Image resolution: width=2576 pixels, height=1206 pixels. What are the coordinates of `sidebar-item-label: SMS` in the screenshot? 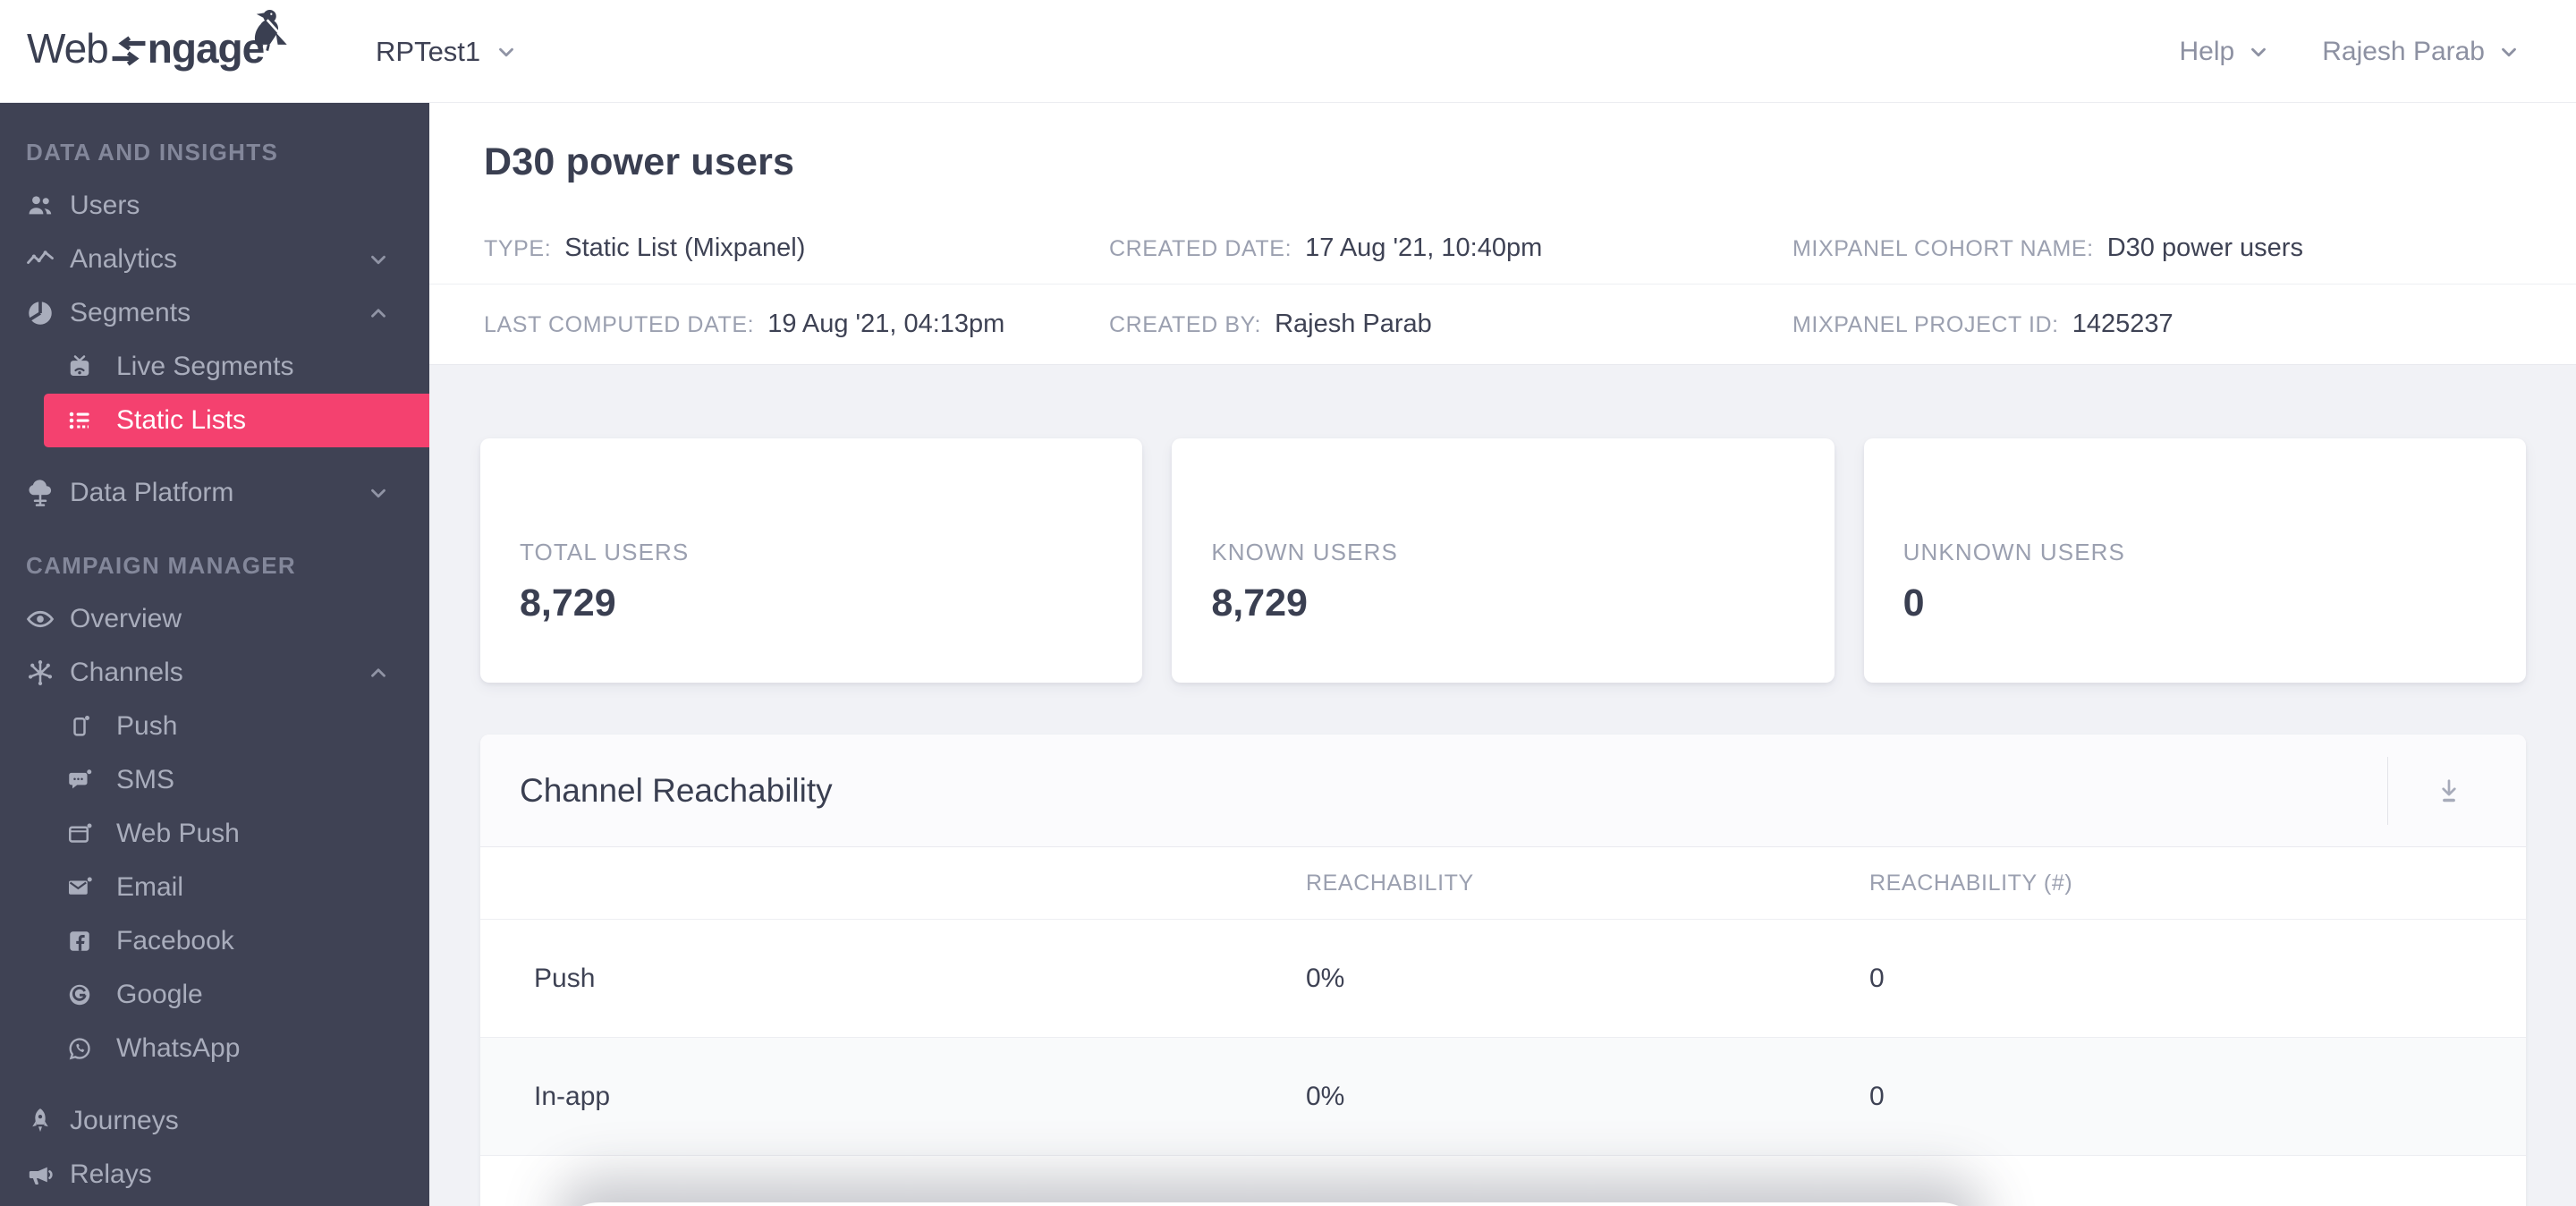 It's located at (145, 779).